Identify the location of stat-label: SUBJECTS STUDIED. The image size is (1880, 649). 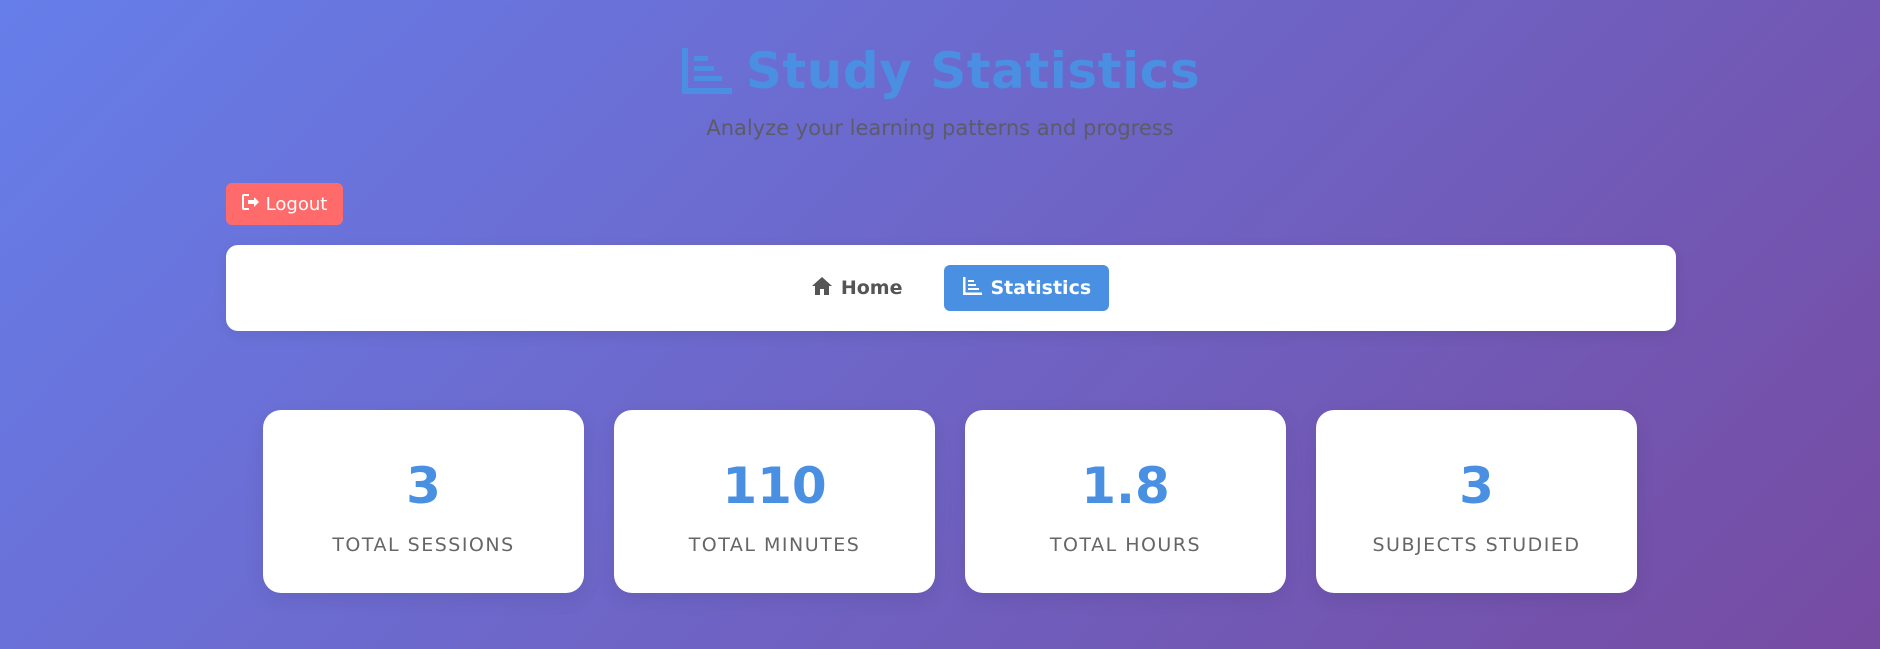
(1476, 545).